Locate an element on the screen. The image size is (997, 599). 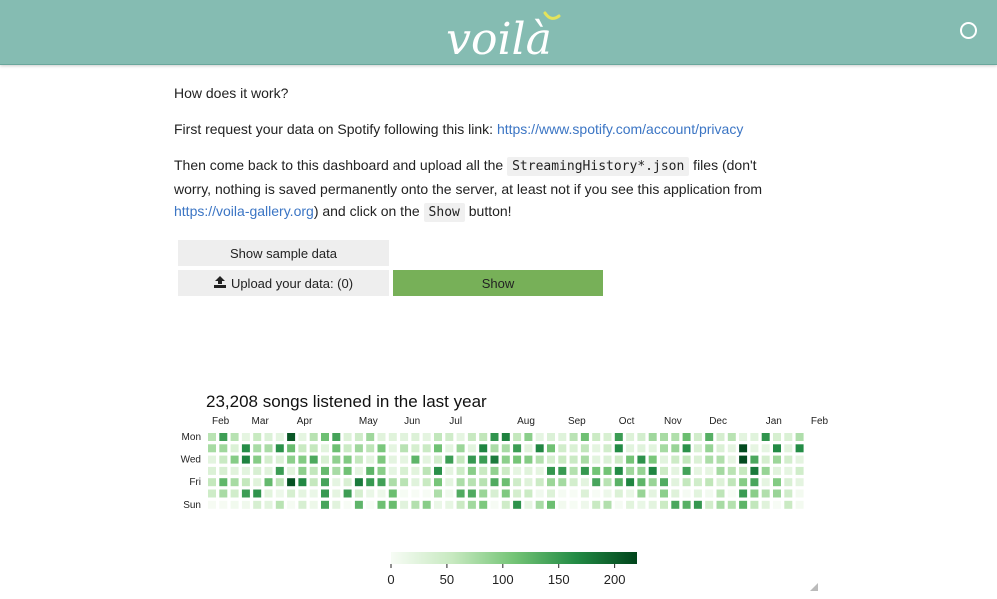
upload-icon is located at coordinates (219, 283).